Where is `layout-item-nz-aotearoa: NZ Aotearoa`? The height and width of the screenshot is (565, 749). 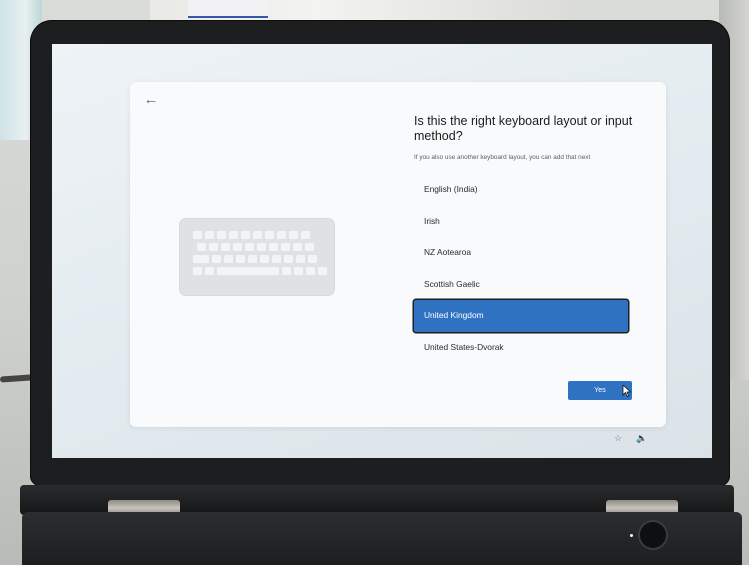 layout-item-nz-aotearoa: NZ Aotearoa is located at coordinates (521, 253).